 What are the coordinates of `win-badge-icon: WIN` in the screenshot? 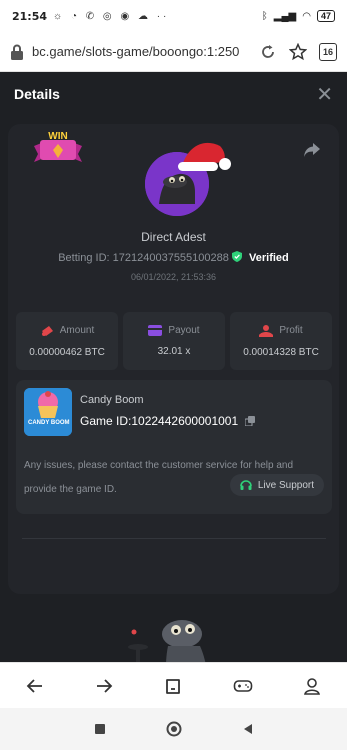 It's located at (58, 146).